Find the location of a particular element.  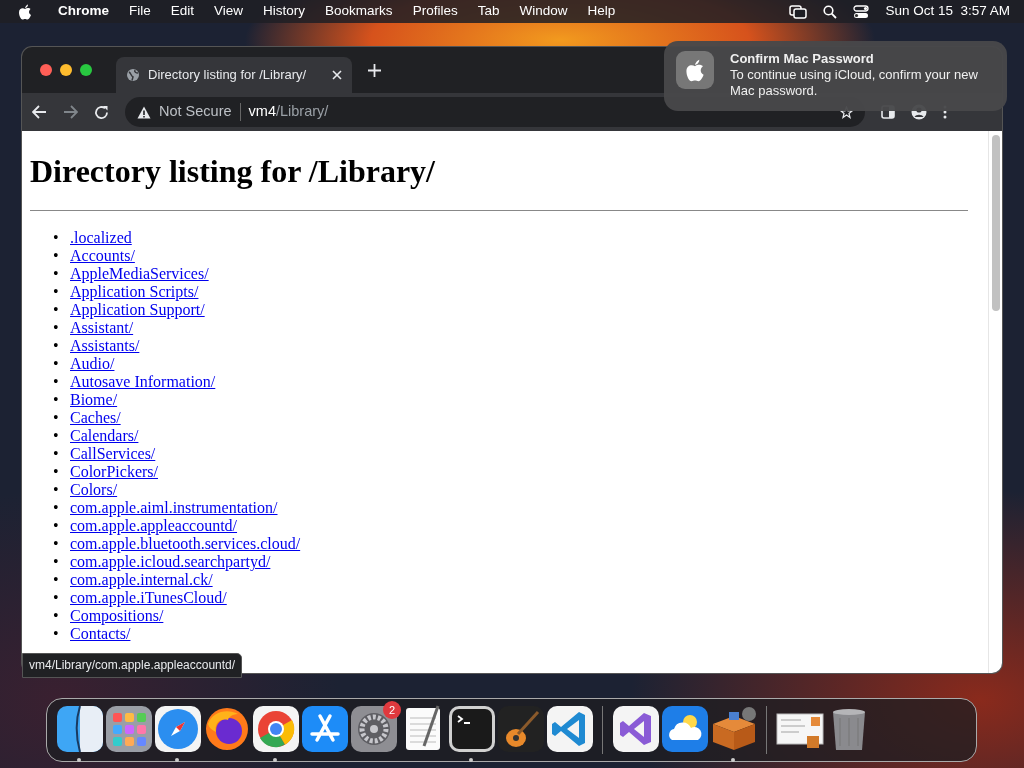

new-tab-icon is located at coordinates (374, 70).